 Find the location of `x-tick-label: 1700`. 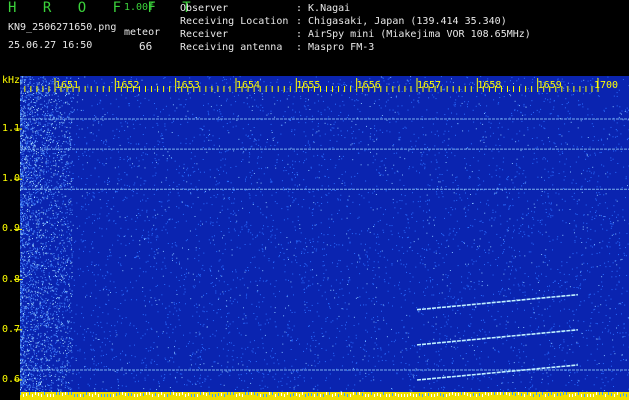

x-tick-label: 1700 is located at coordinates (606, 85).